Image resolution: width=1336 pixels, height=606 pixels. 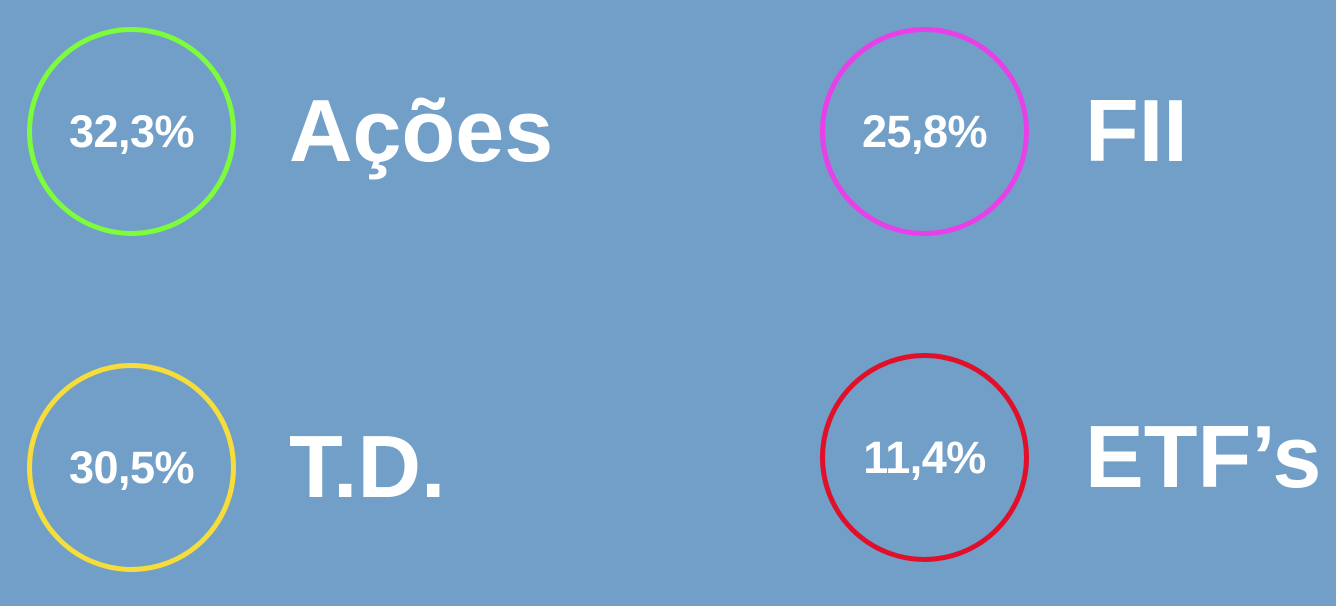 I want to click on percent-ring-etfs: 11,4%, so click(x=924, y=457).